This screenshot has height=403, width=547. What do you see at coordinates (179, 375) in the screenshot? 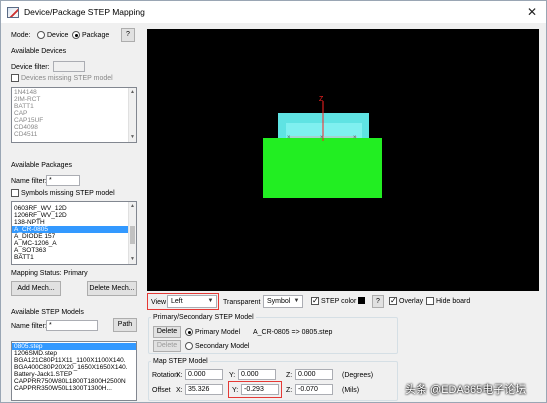
I see `rotation-x-label: X:` at bounding box center [179, 375].